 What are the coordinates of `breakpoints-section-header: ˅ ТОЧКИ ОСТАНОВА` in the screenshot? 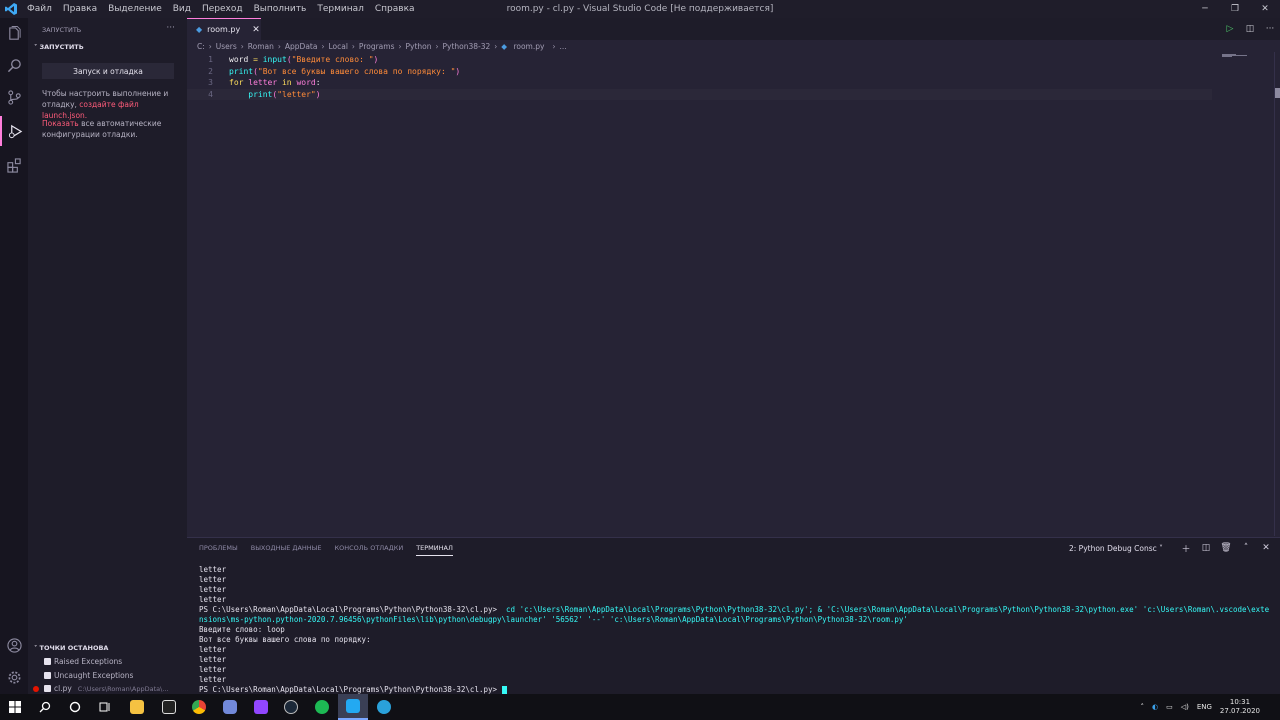 It's located at (71, 648).